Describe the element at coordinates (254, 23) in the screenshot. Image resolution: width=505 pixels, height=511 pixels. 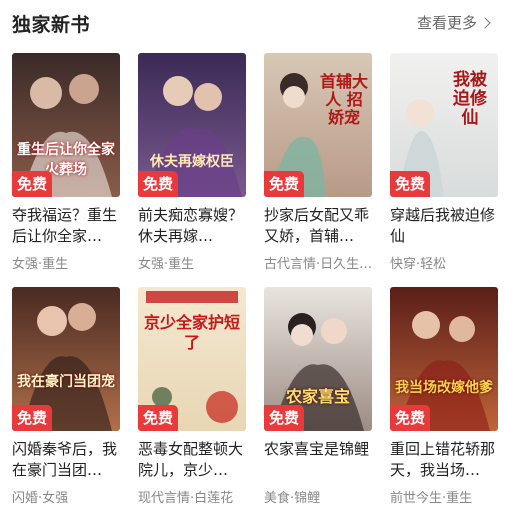
I see `section-header: 独家新书 查看更多` at that location.